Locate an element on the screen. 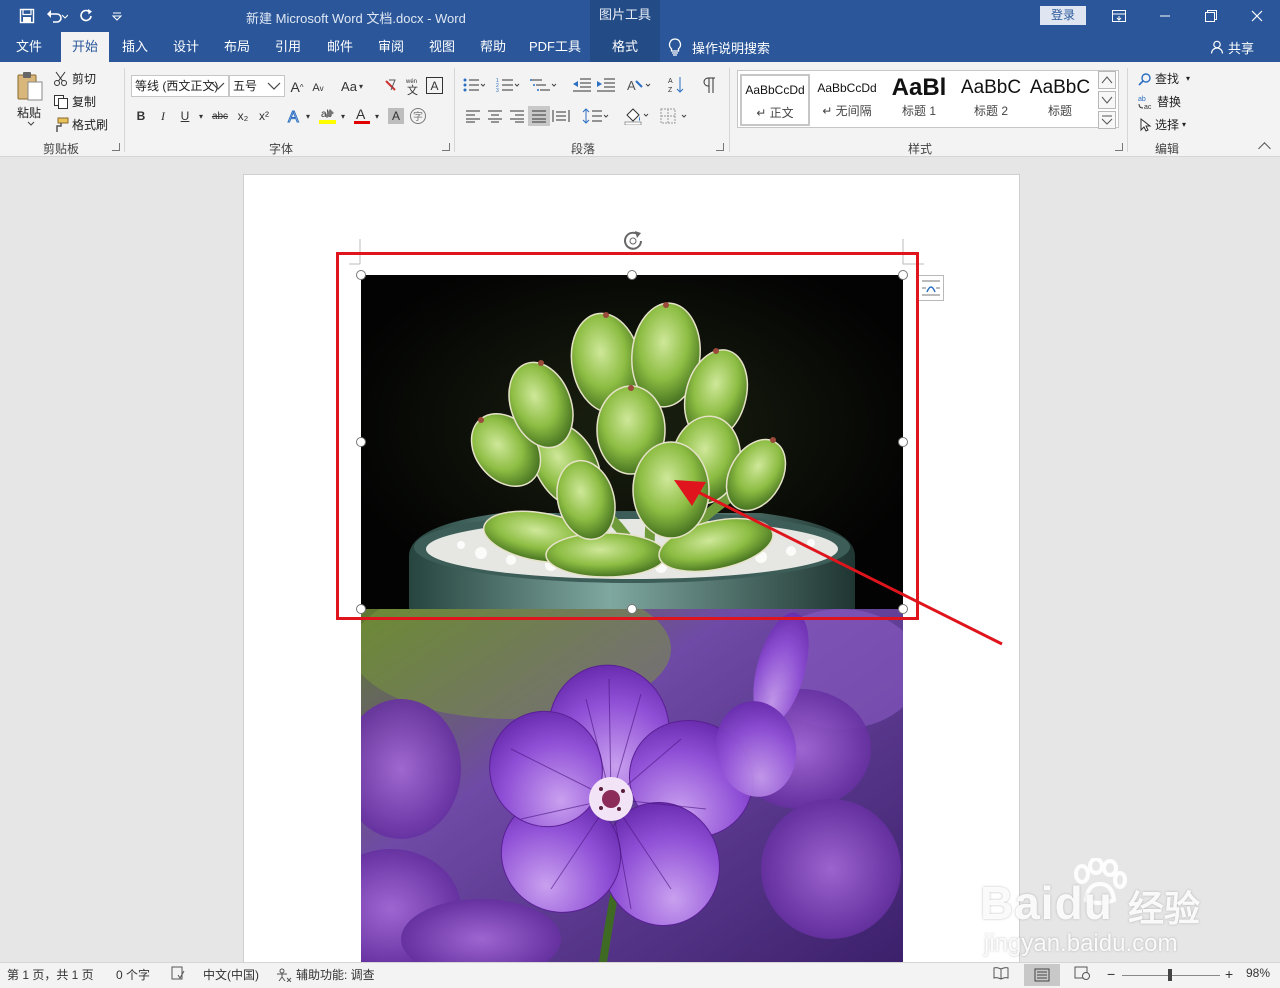 Image resolution: width=1280 pixels, height=988 pixels. collapse-ribbon-icon is located at coordinates (1264, 148).